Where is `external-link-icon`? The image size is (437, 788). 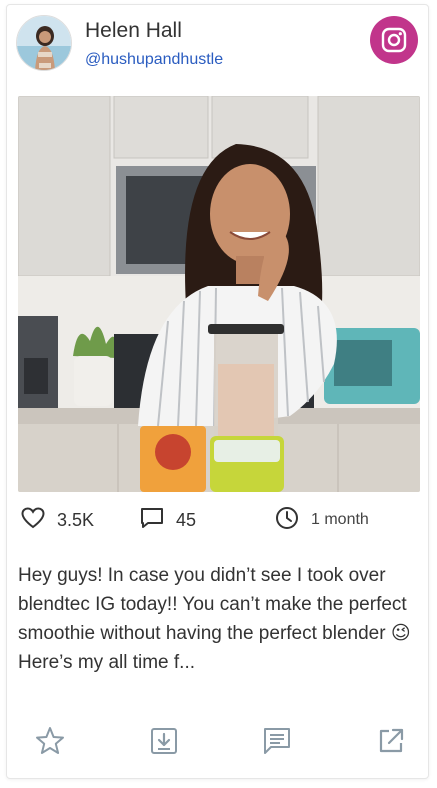 external-link-icon is located at coordinates (391, 741).